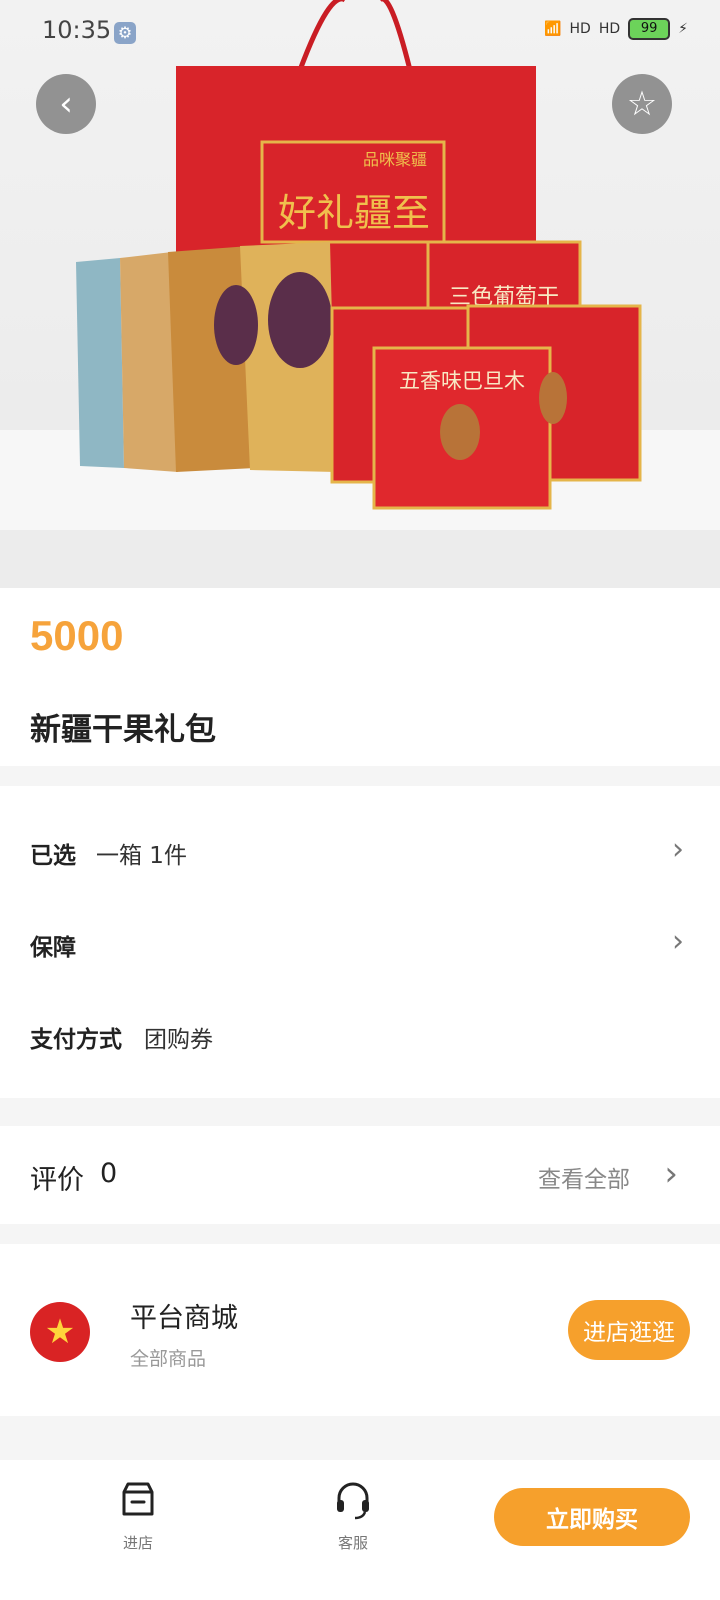 Image resolution: width=720 pixels, height=1600 pixels. Describe the element at coordinates (168, 1359) in the screenshot. I see `shop-subtitle: 全部商品` at that location.